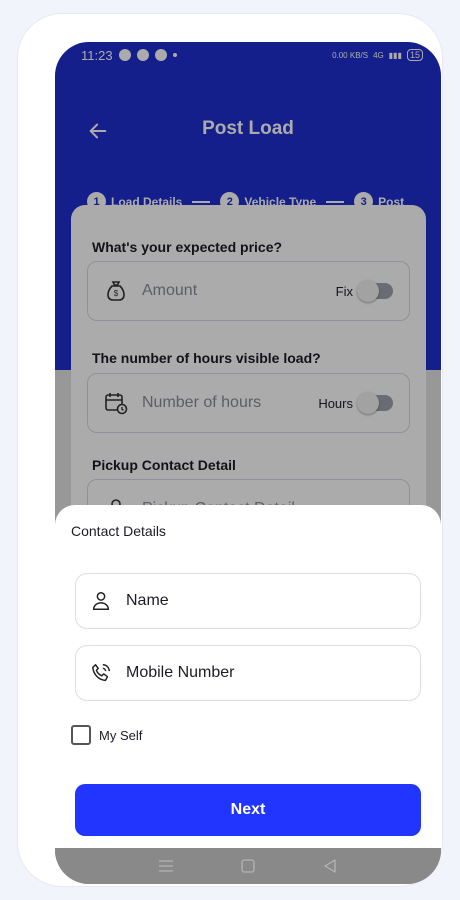  What do you see at coordinates (81, 735) in the screenshot?
I see `my-self-checkbox` at bounding box center [81, 735].